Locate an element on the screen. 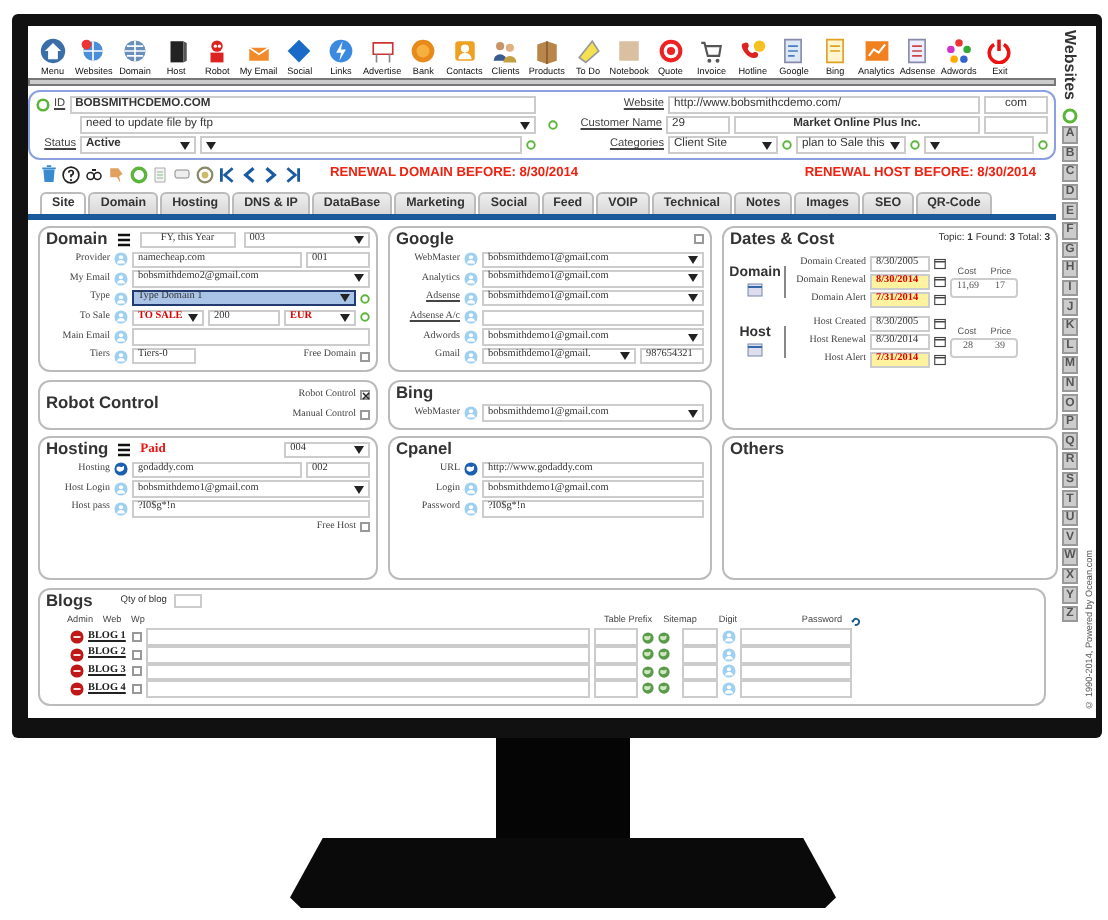 Image resolution: width=1108 pixels, height=920 pixels. last-button is located at coordinates (293, 174).